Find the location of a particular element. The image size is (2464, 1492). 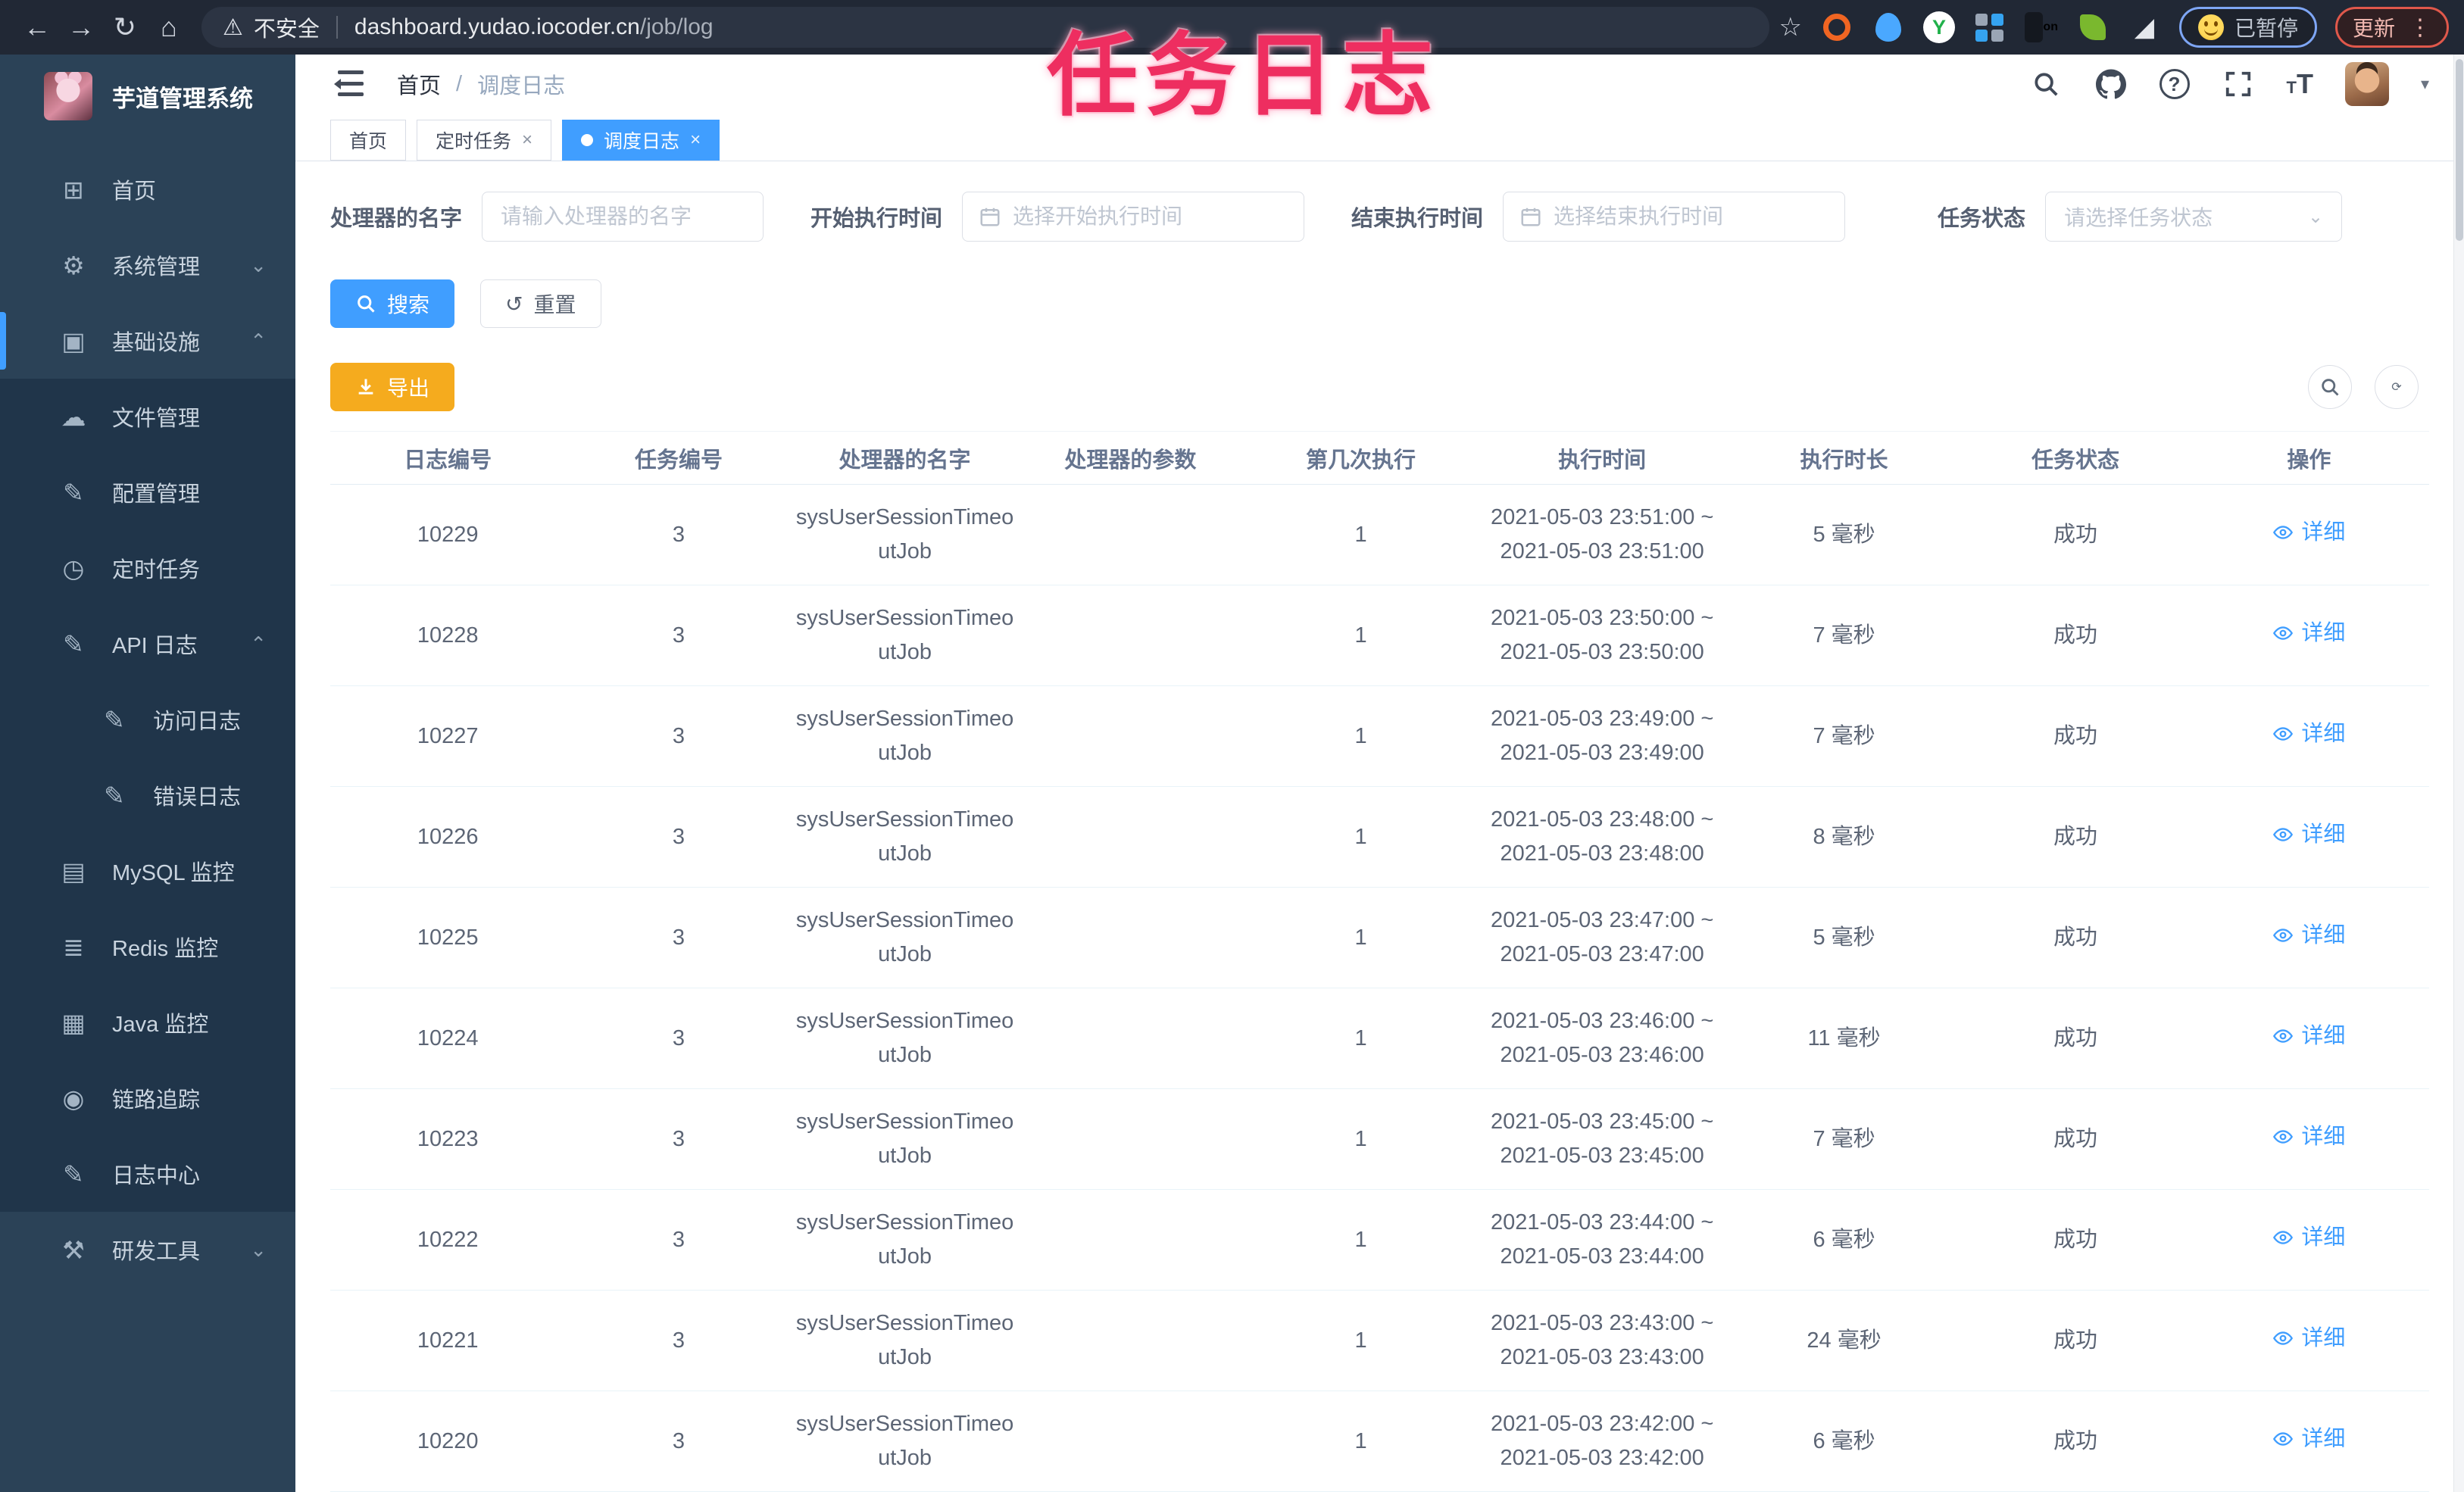

fullscreen-icon is located at coordinates (2238, 84).